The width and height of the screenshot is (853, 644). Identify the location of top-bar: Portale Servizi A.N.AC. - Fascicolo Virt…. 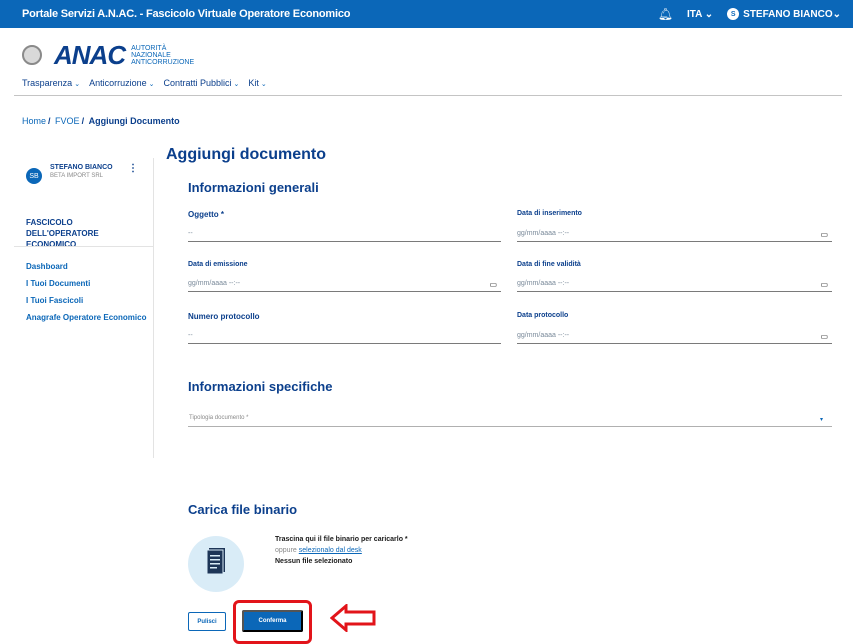
(426, 14).